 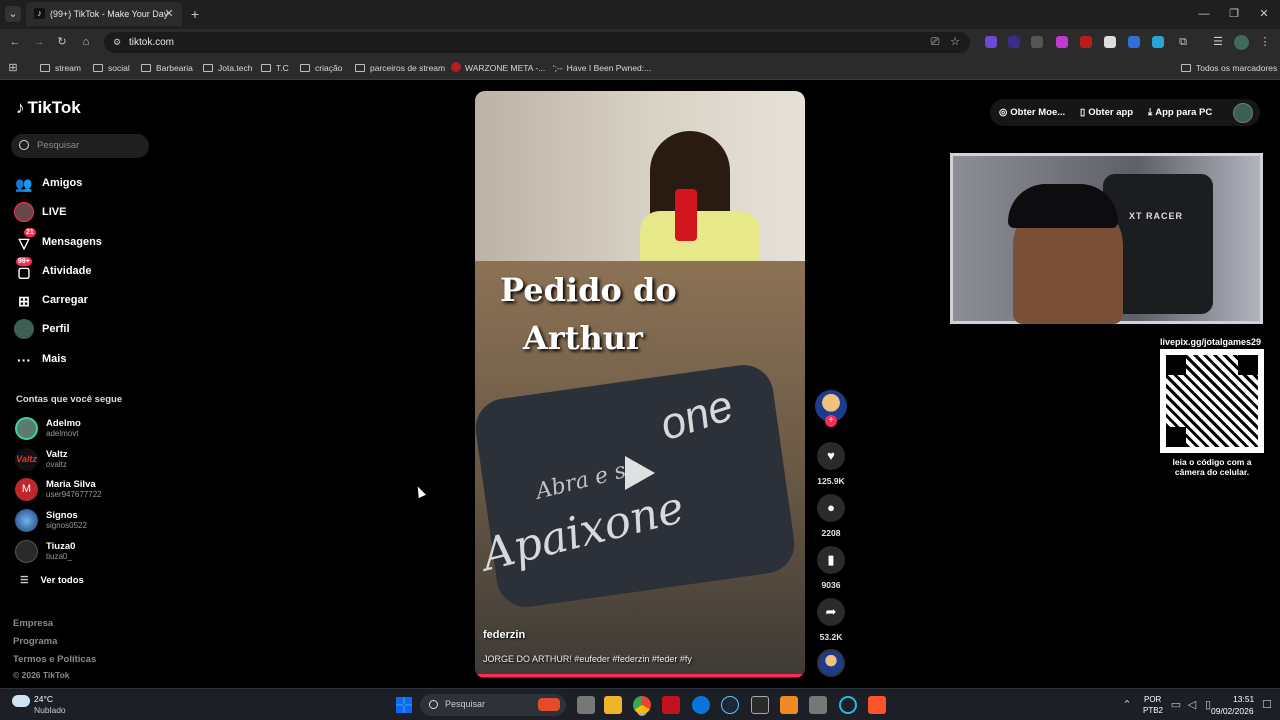 I want to click on video-progress-bar, so click(x=640, y=675).